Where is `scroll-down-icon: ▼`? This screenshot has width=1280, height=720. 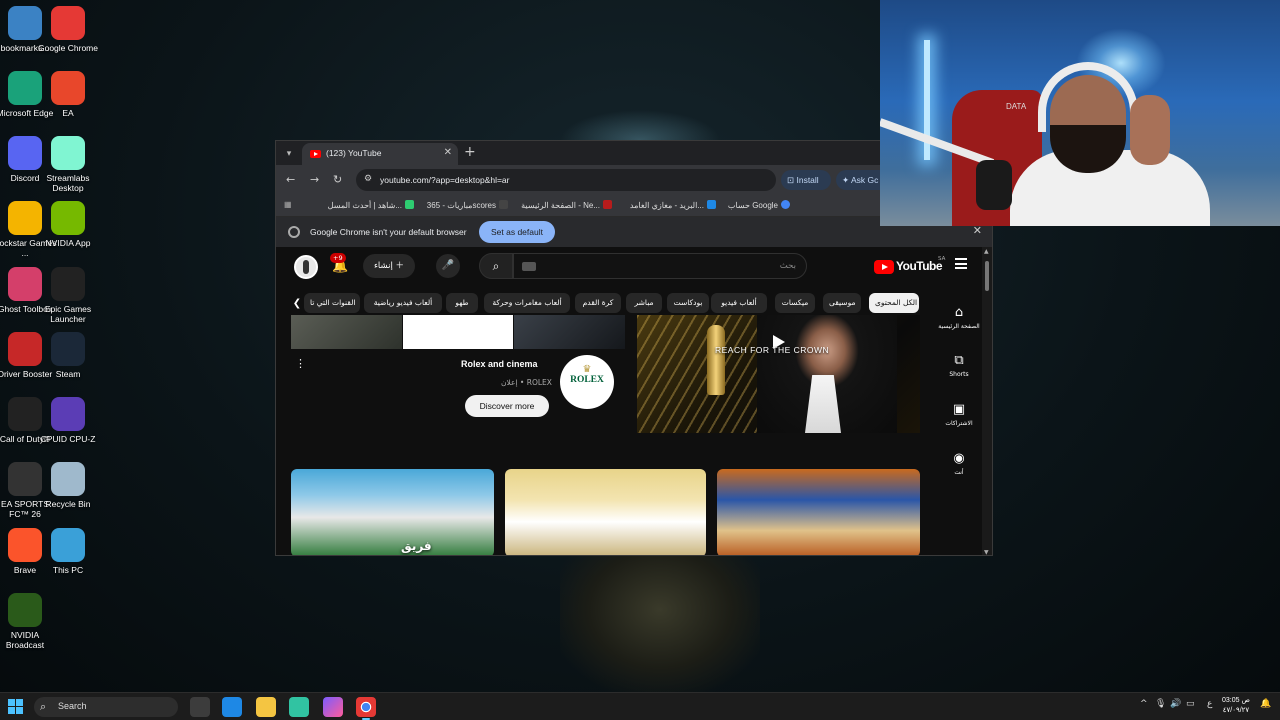
scroll-down-icon: ▼ is located at coordinates (986, 552).